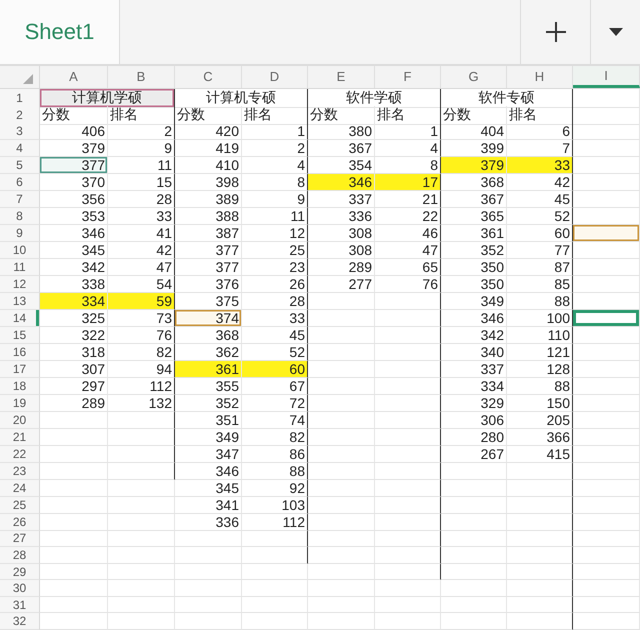 The image size is (640, 630). What do you see at coordinates (341, 77) in the screenshot?
I see `column-header: E` at bounding box center [341, 77].